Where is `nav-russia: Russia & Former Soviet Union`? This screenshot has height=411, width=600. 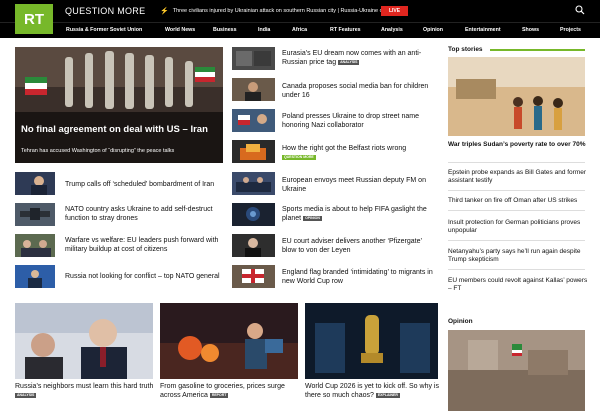
nav-russia: Russia & Former Soviet Union is located at coordinates (104, 30).